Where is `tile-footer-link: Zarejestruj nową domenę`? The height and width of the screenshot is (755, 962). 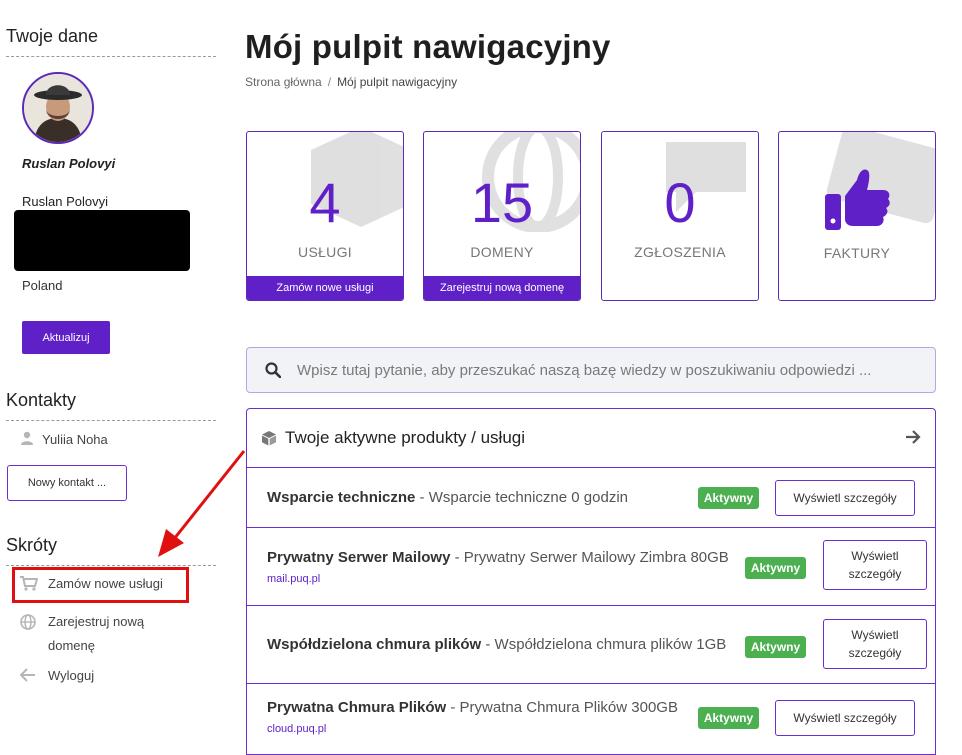 tile-footer-link: Zarejestruj nową domenę is located at coordinates (502, 288).